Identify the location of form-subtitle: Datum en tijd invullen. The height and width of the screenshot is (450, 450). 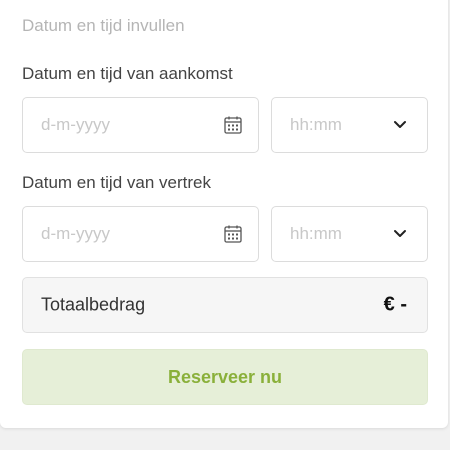
(103, 25).